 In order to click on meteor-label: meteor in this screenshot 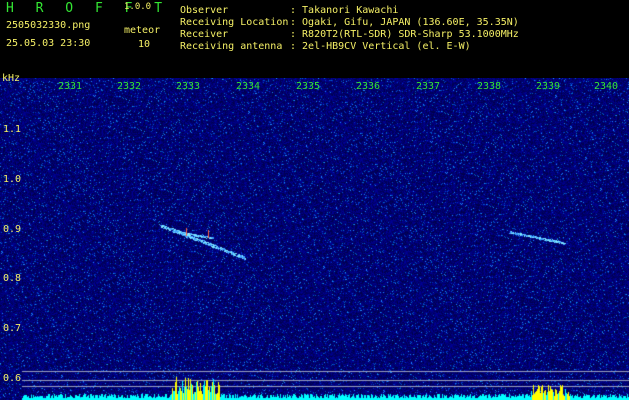, I will do `click(142, 30)`.